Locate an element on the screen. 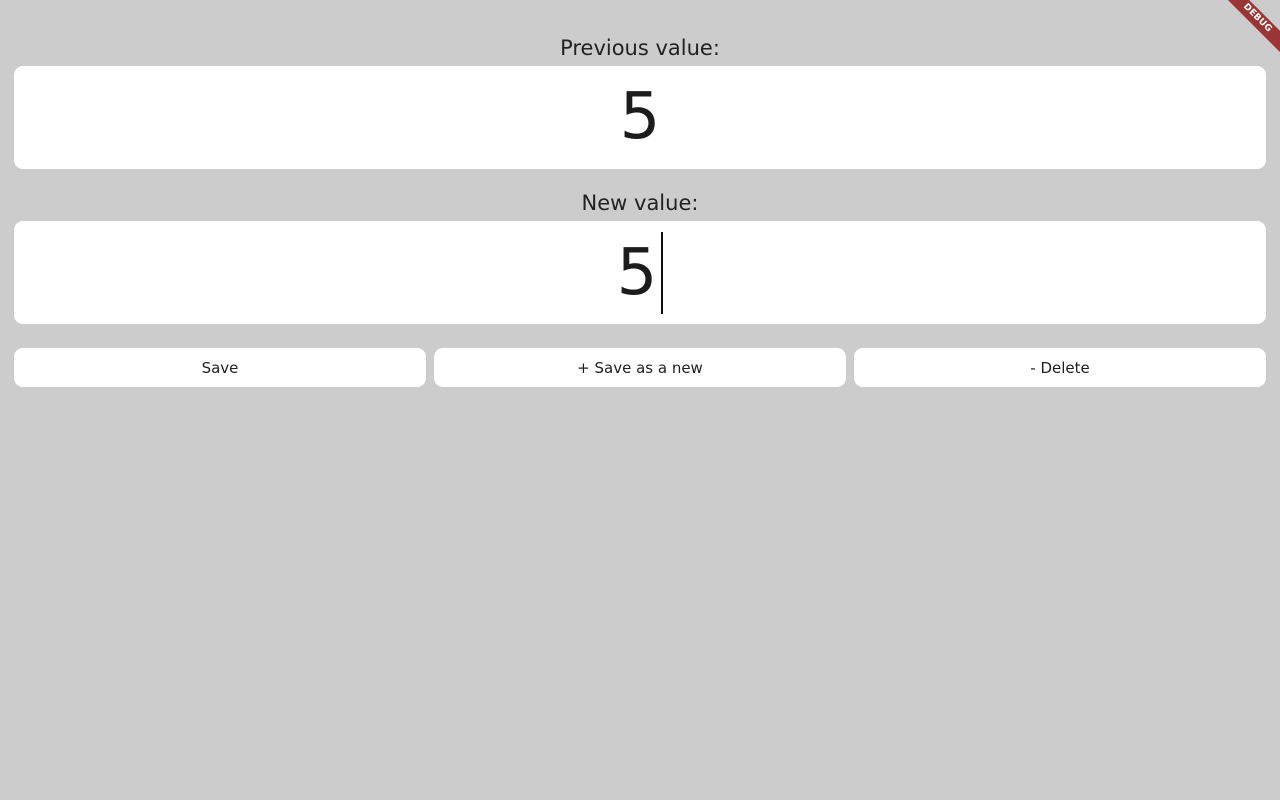 The height and width of the screenshot is (800, 1280). previous-value-label: Previous value: is located at coordinates (640, 48).